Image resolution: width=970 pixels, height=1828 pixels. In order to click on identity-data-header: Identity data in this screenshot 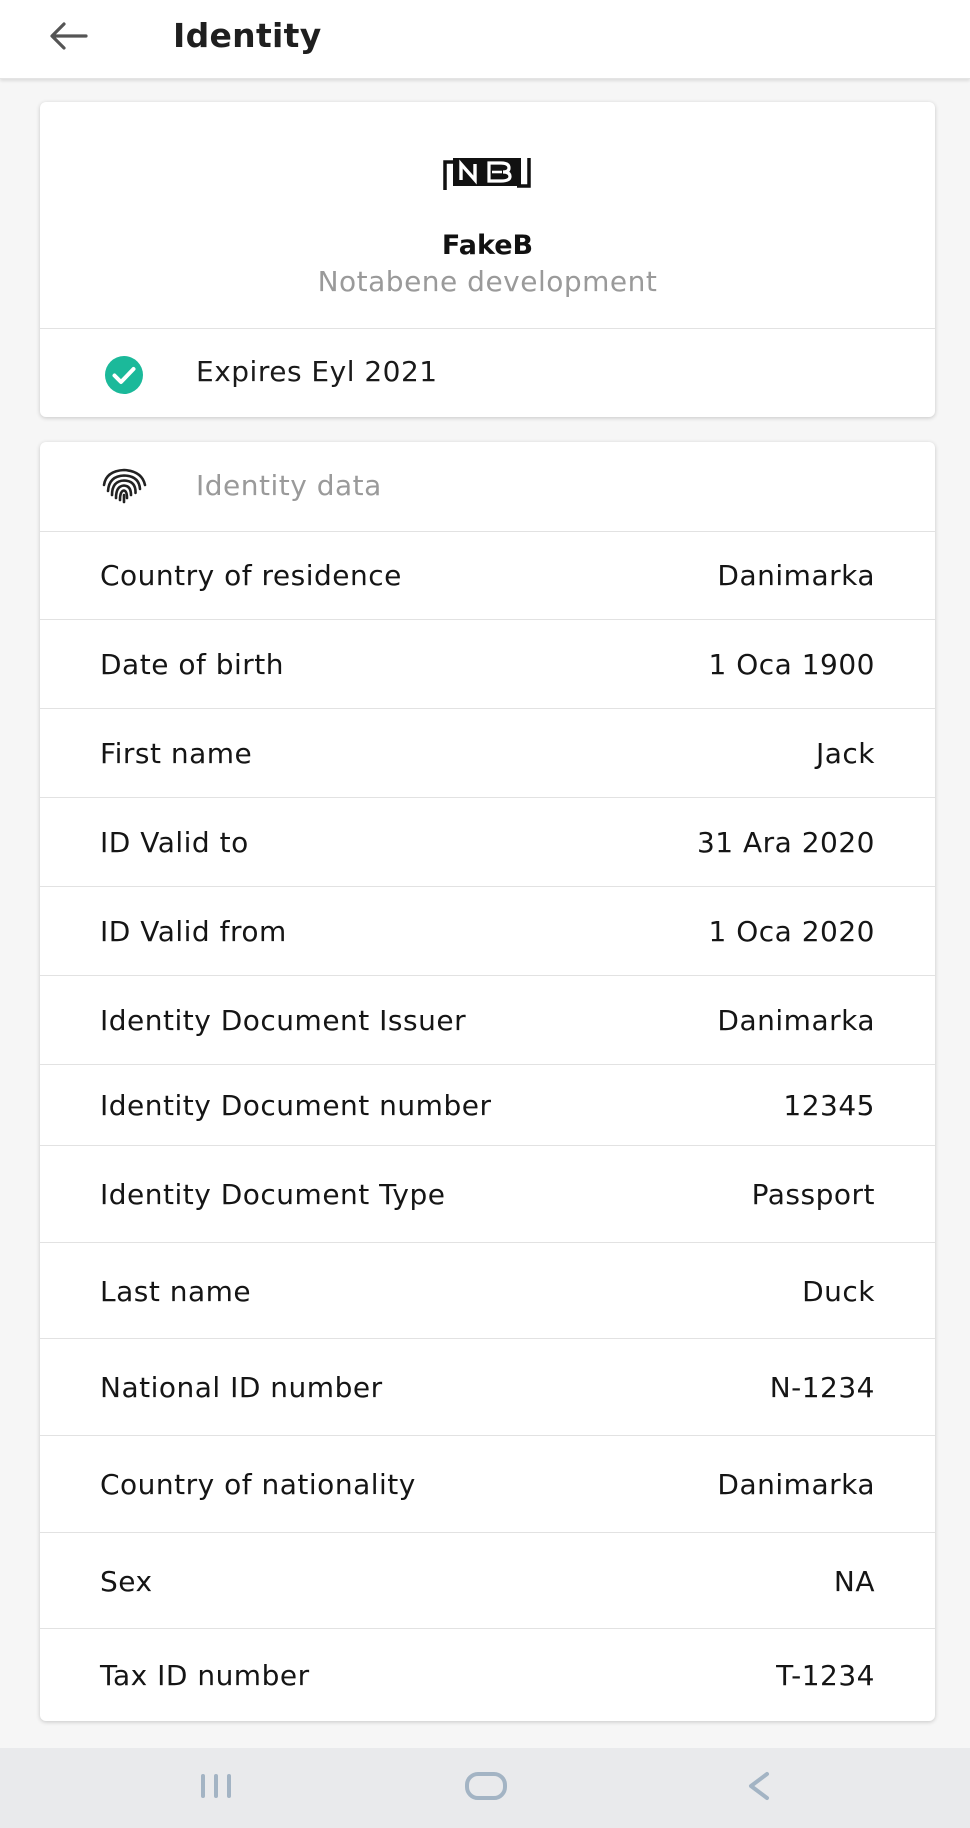, I will do `click(487, 487)`.